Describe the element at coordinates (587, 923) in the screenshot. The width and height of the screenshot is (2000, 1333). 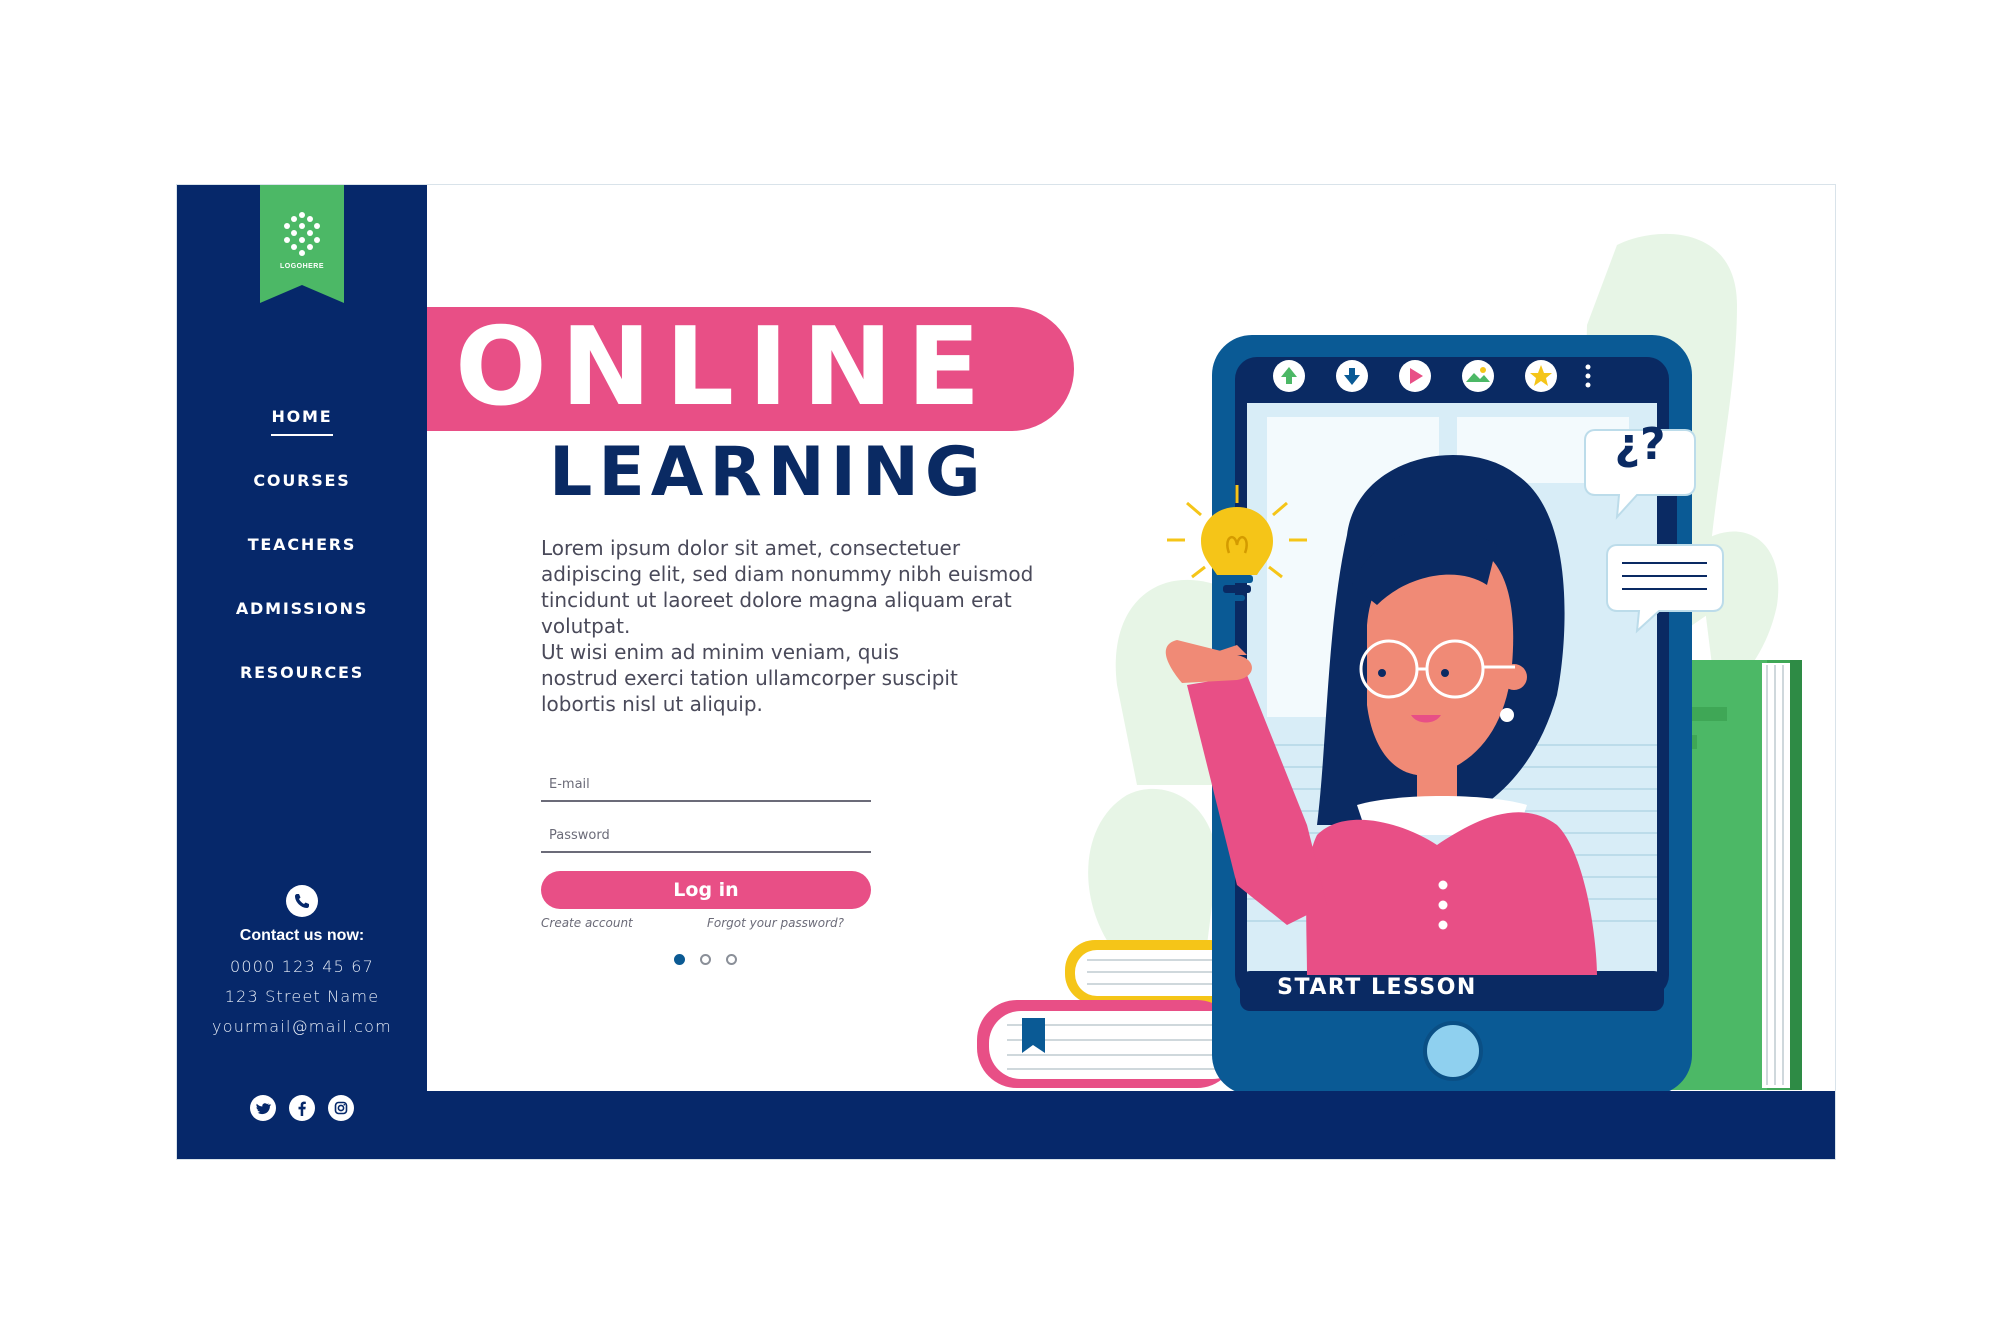
I see `create-account-link: Create account` at that location.